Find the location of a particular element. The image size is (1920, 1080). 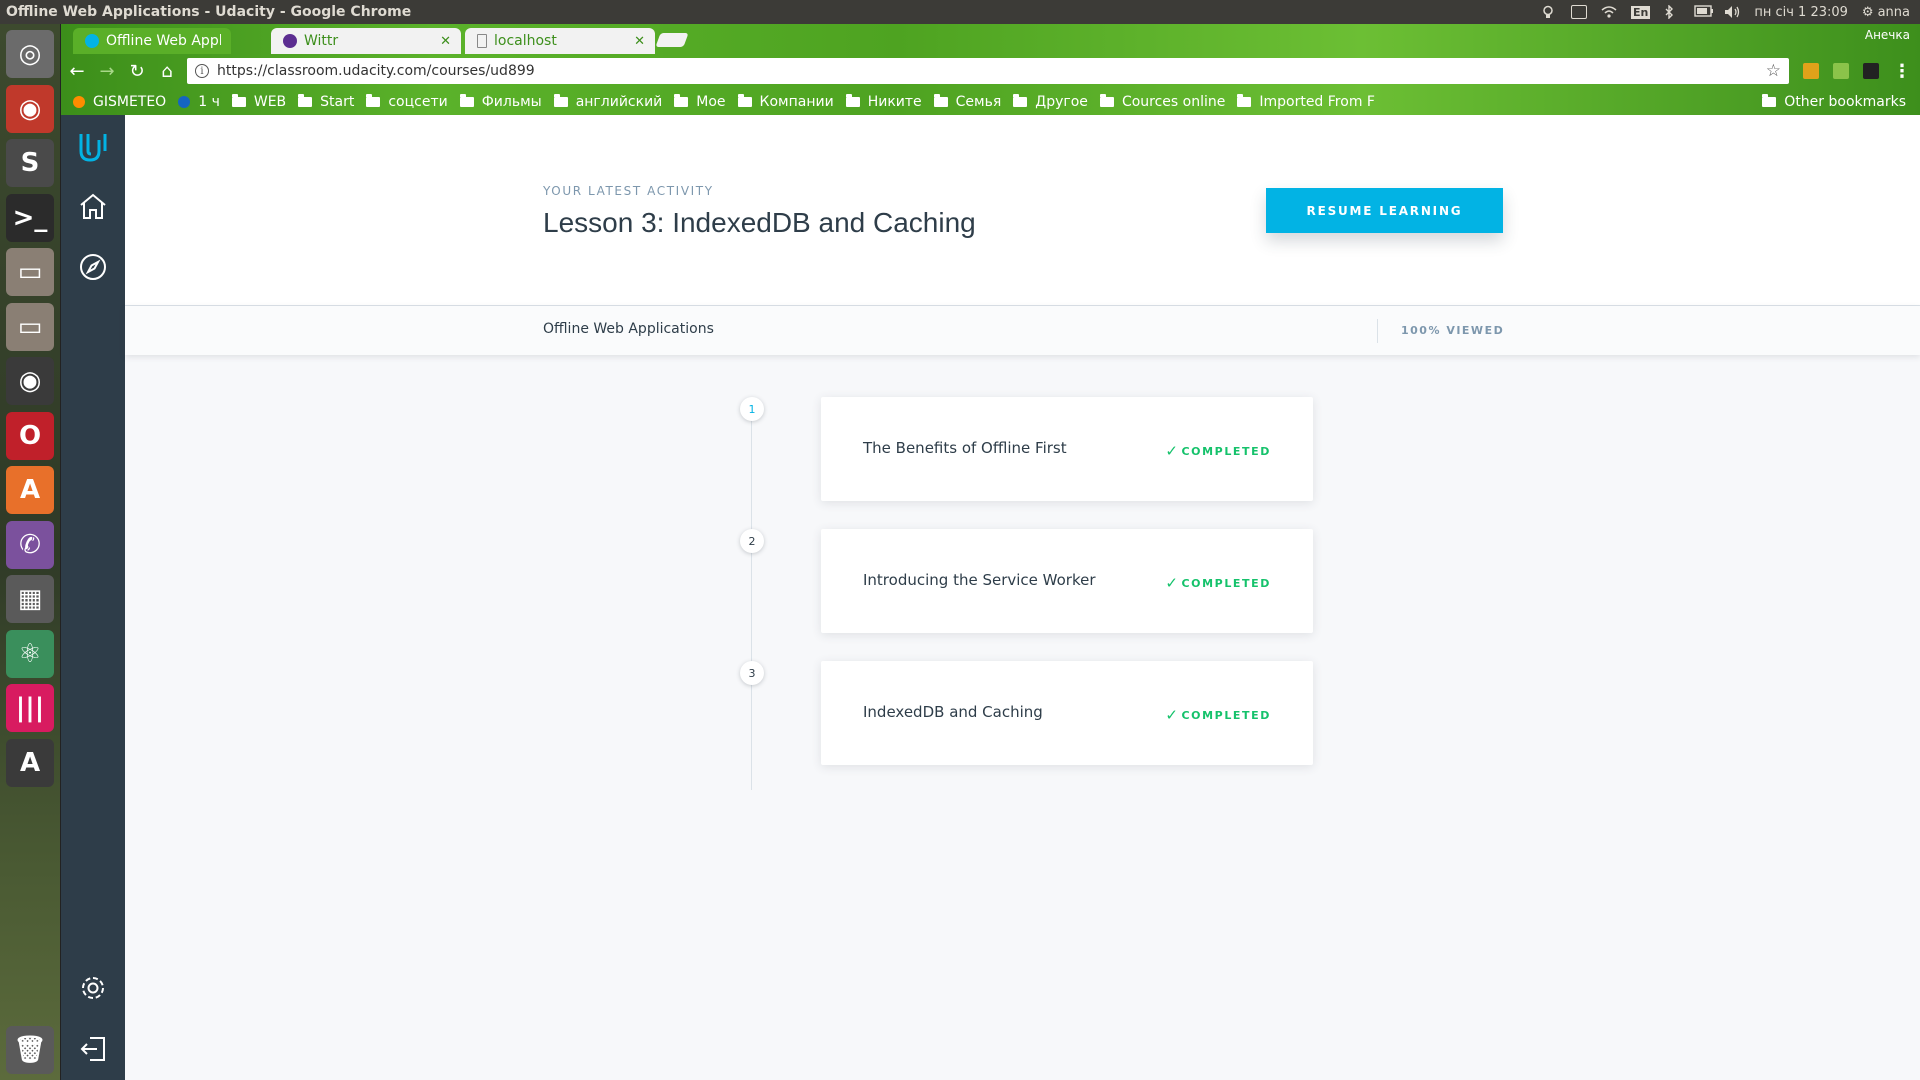

chrome-menu-icon: ⋮ is located at coordinates (1902, 71).